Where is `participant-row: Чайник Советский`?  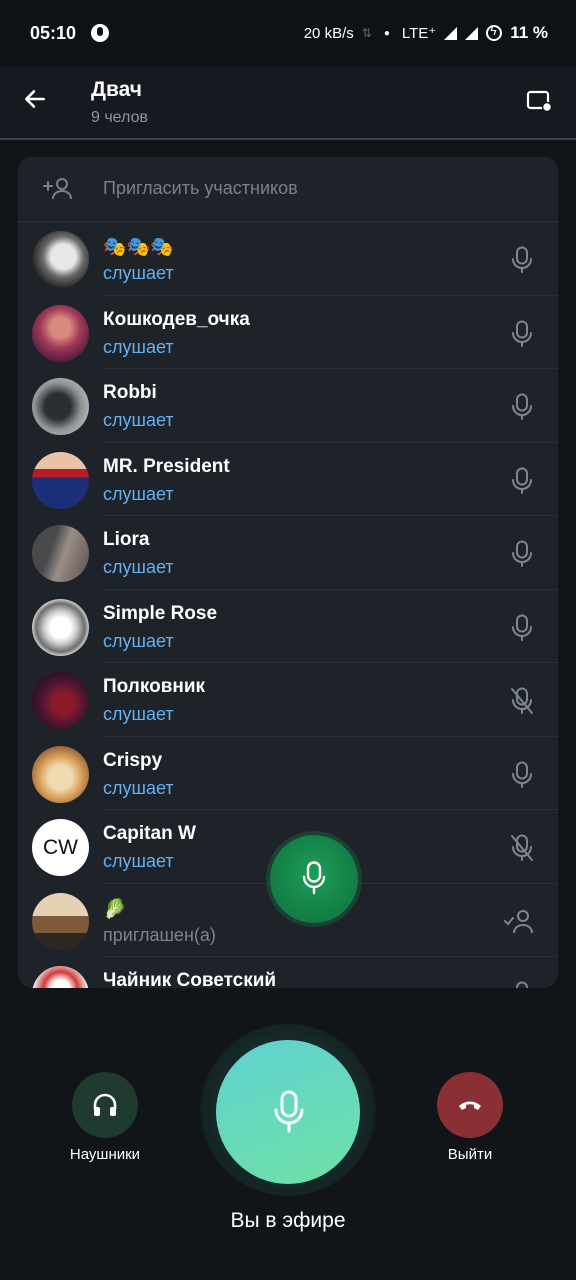
participant-row: Чайник Советский is located at coordinates (288, 972).